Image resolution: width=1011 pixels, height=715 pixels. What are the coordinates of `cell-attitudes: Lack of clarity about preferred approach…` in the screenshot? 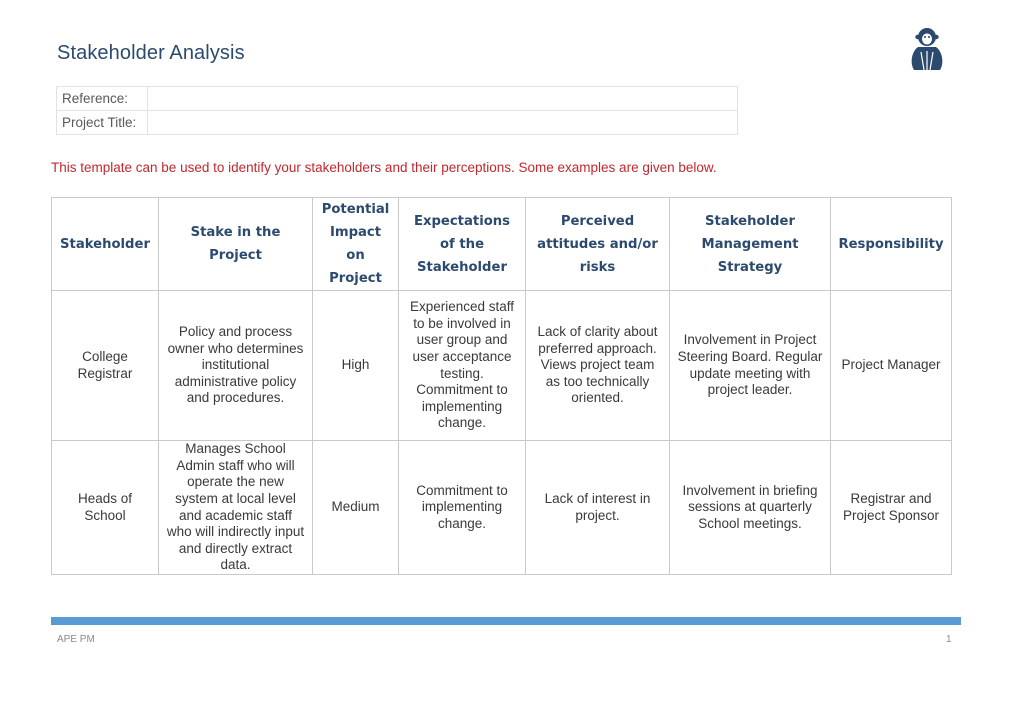 It's located at (597, 365).